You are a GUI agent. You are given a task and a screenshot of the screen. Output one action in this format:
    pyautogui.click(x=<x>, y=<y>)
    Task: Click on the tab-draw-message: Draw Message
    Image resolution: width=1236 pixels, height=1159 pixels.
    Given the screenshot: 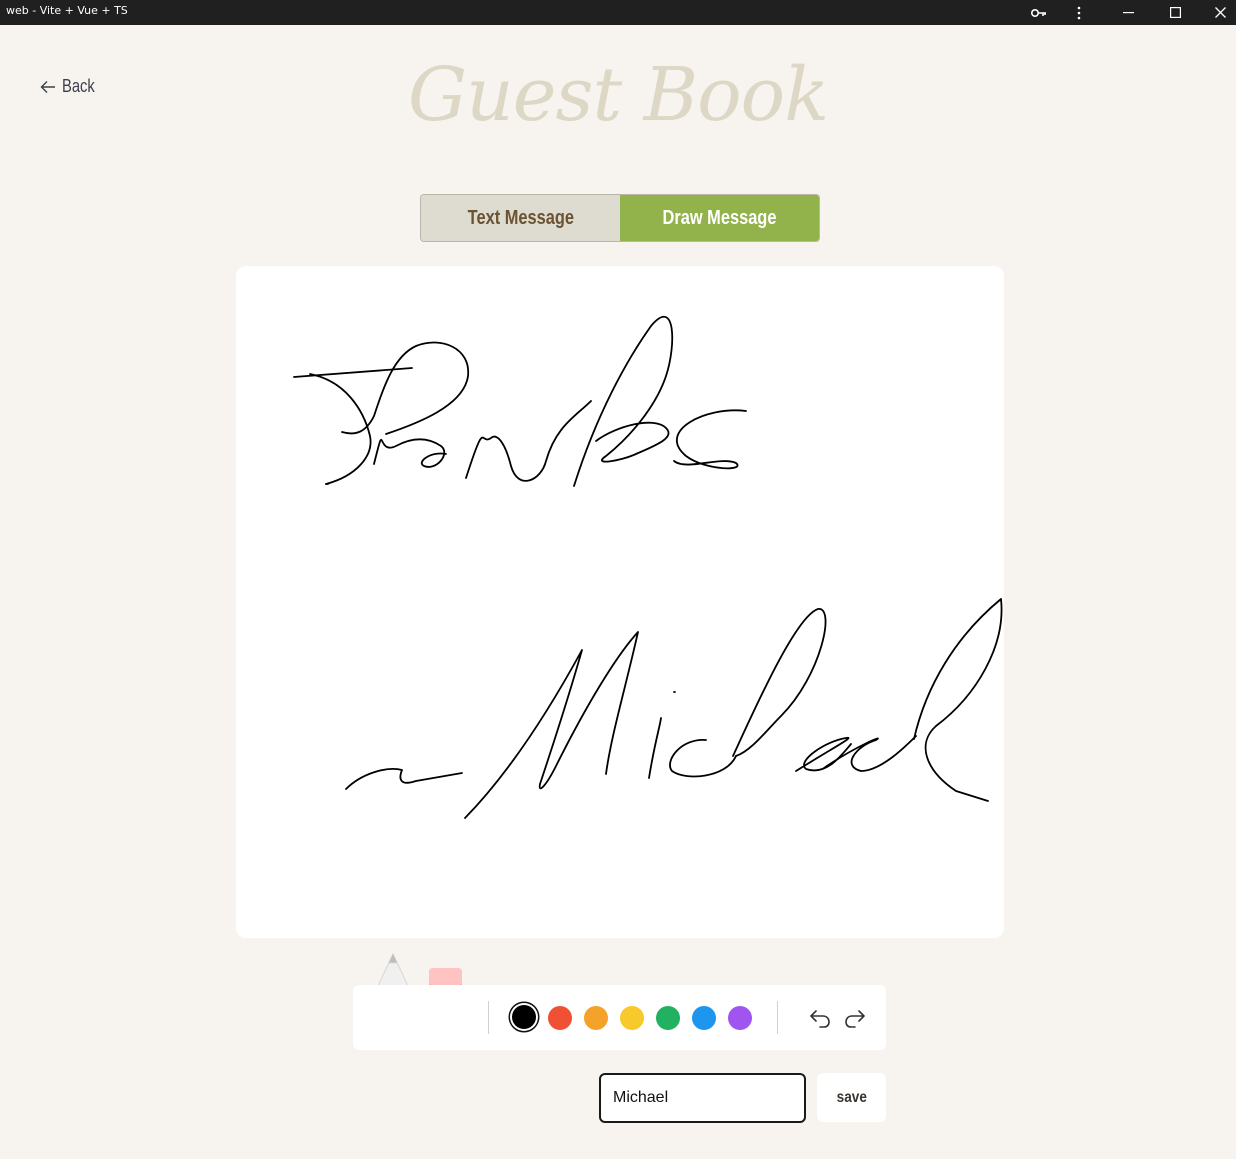 What is the action you would take?
    pyautogui.click(x=719, y=218)
    